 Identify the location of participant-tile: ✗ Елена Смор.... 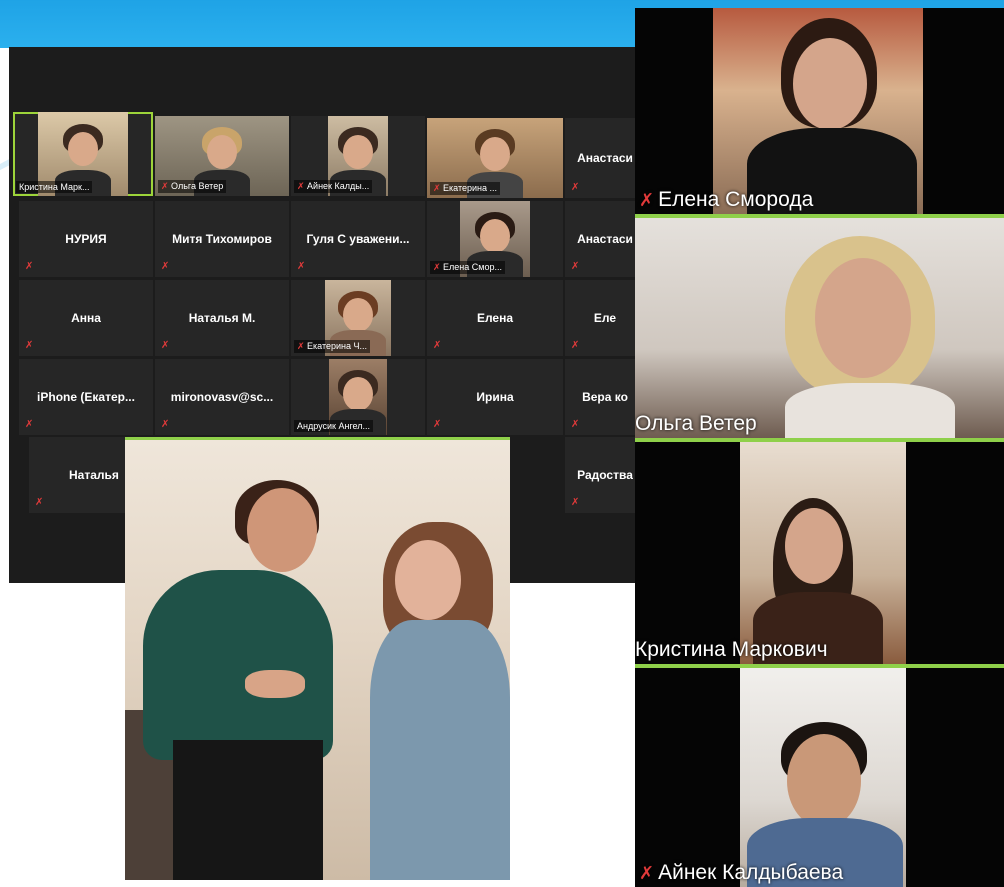
(495, 239).